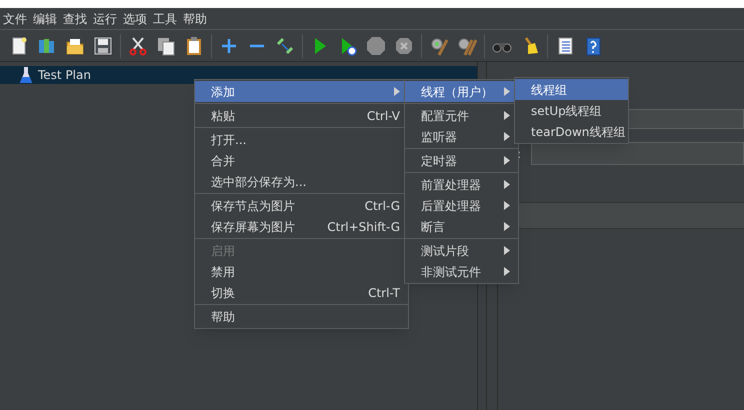  Describe the element at coordinates (105, 18) in the screenshot. I see `menu-item: 运行` at that location.